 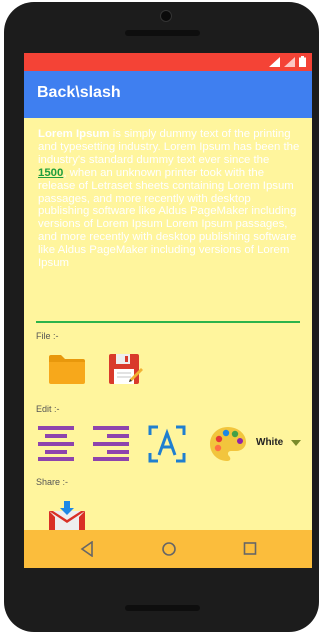 What do you see at coordinates (168, 322) in the screenshot?
I see `editor-underline` at bounding box center [168, 322].